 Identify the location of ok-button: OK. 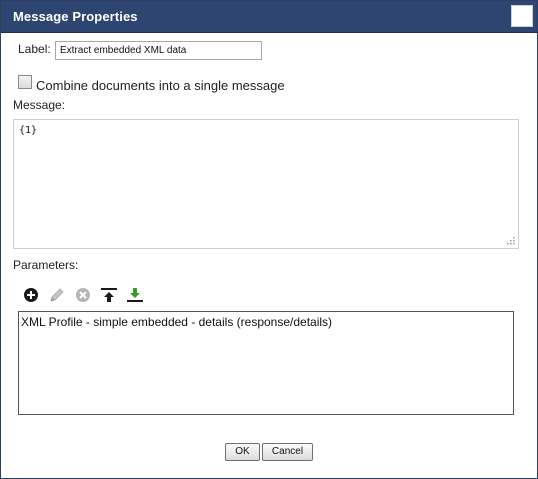
(242, 452).